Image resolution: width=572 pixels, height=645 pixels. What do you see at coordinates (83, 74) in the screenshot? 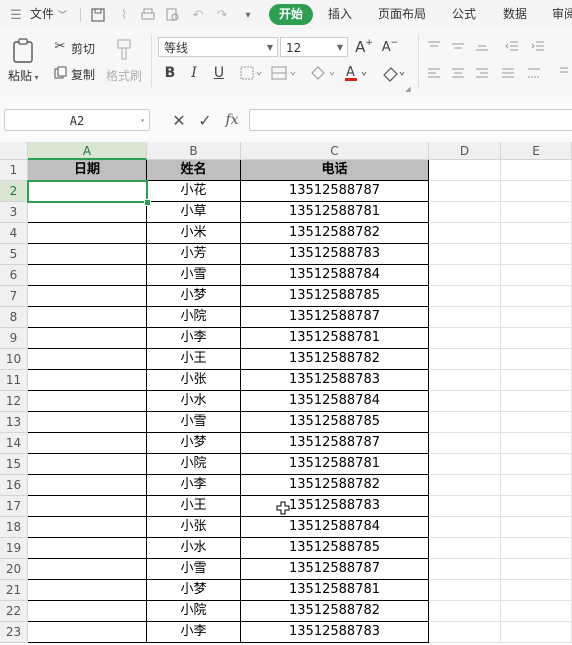
I see `copy-button: 复制` at bounding box center [83, 74].